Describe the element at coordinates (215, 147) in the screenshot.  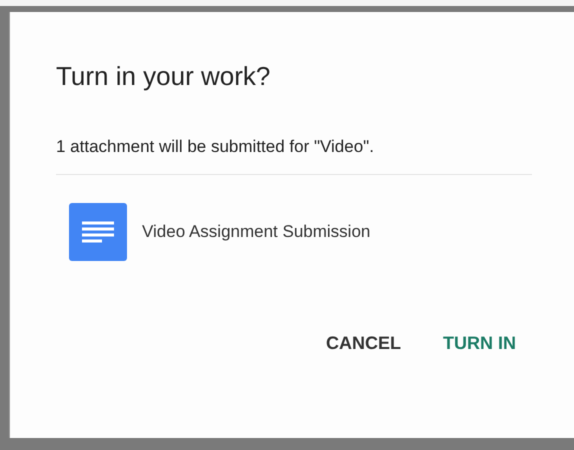
I see `dialog-message: 1 attachment will be submitted for "Video".` at that location.